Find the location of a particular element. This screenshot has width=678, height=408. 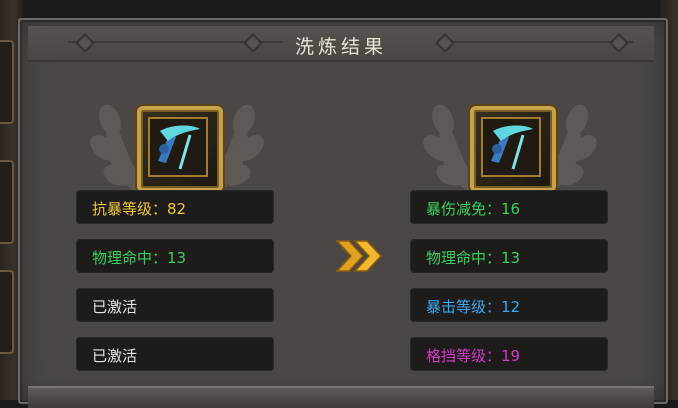

stat-row-after-3: 暴击等级：12 is located at coordinates (509, 305).